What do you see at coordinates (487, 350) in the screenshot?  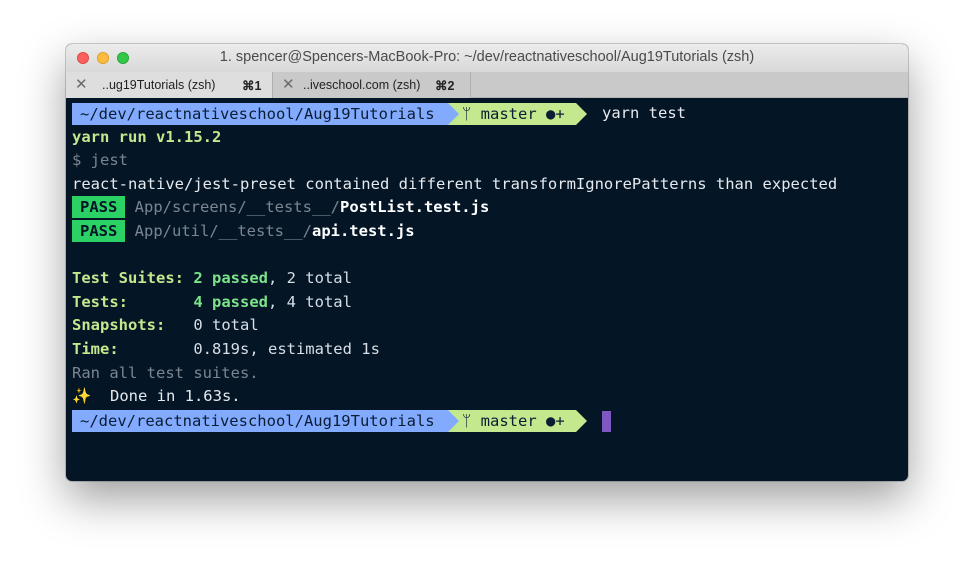 I see `summary-time: Time: 0.819s, estimated 1s` at bounding box center [487, 350].